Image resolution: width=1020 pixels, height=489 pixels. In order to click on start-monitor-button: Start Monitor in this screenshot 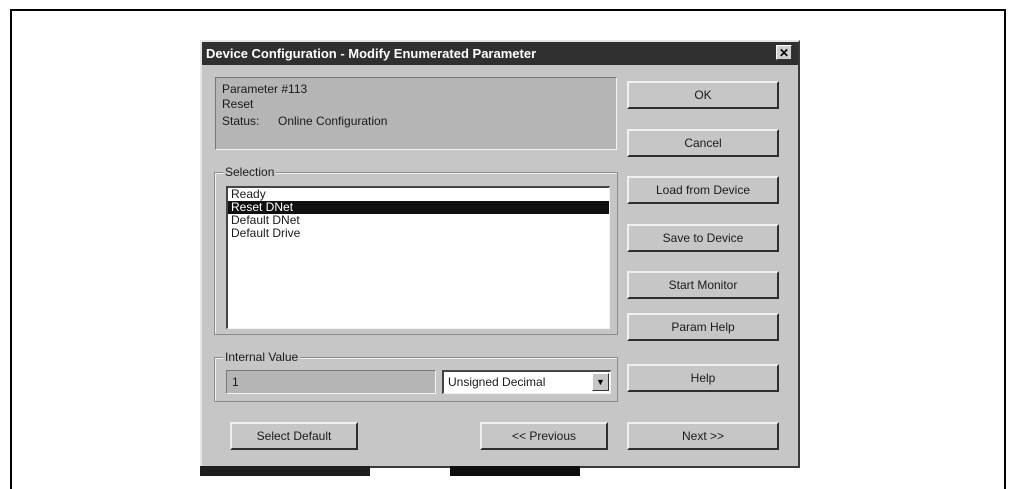, I will do `click(703, 285)`.